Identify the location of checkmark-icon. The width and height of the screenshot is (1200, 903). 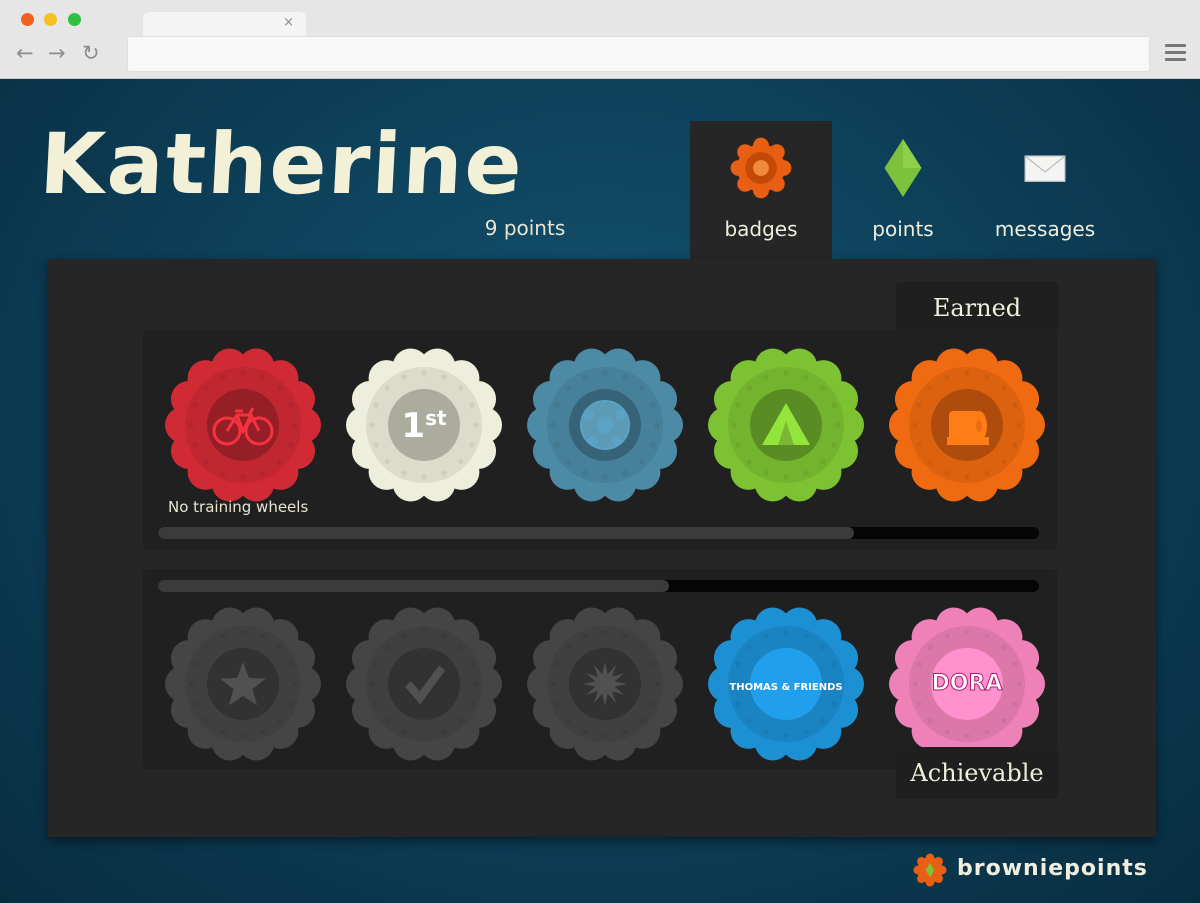
(424, 684).